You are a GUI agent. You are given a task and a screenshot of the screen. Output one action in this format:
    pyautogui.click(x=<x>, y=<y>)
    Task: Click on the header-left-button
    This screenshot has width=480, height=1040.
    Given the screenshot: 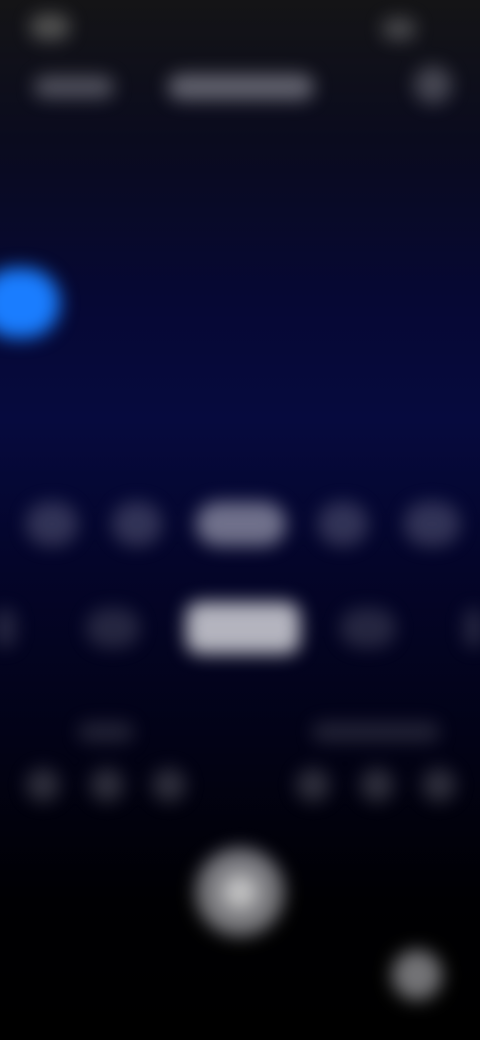 What is the action you would take?
    pyautogui.click(x=74, y=87)
    